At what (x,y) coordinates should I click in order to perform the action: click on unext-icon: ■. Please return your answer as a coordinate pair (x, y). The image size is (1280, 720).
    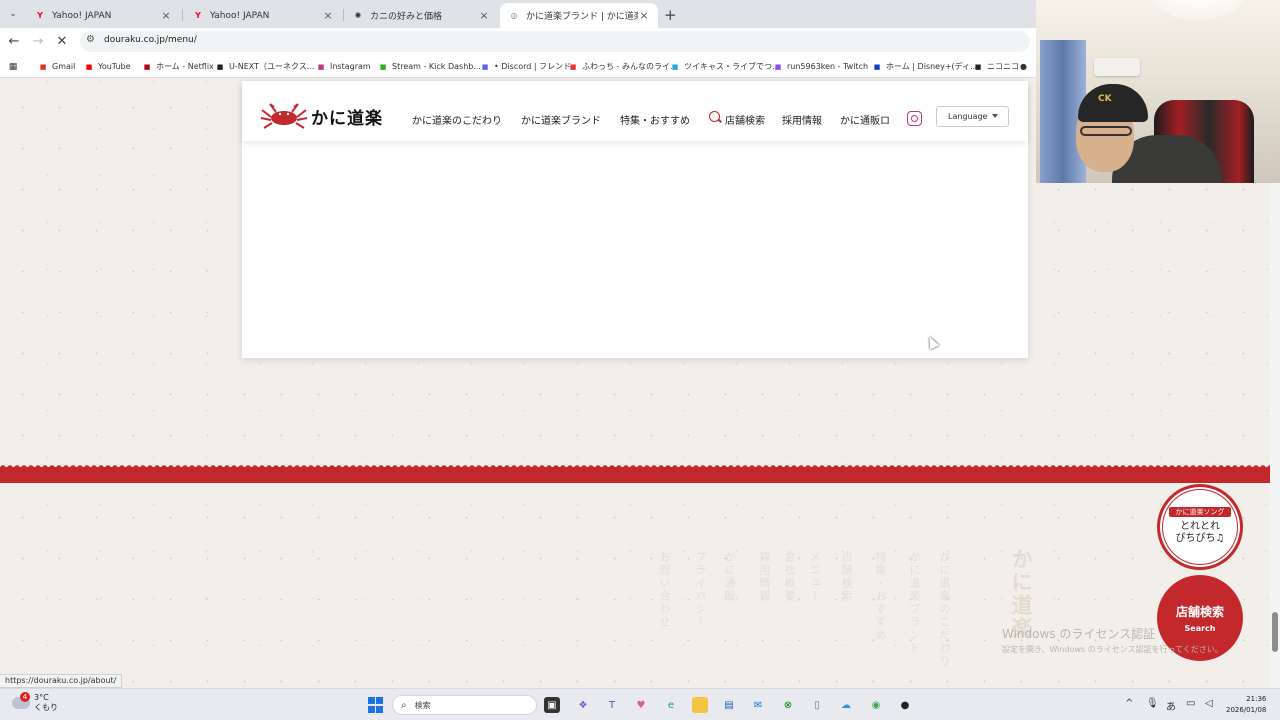
    Looking at the image, I should click on (220, 66).